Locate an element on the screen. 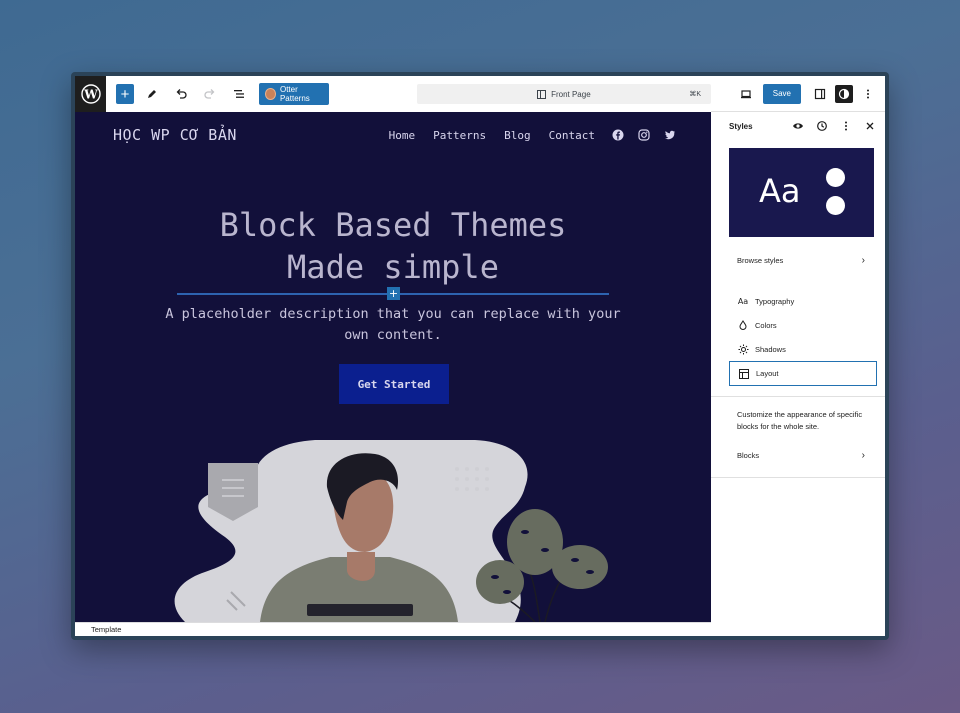  sidebar-item-typography: Aa Typography is located at coordinates (798, 301).